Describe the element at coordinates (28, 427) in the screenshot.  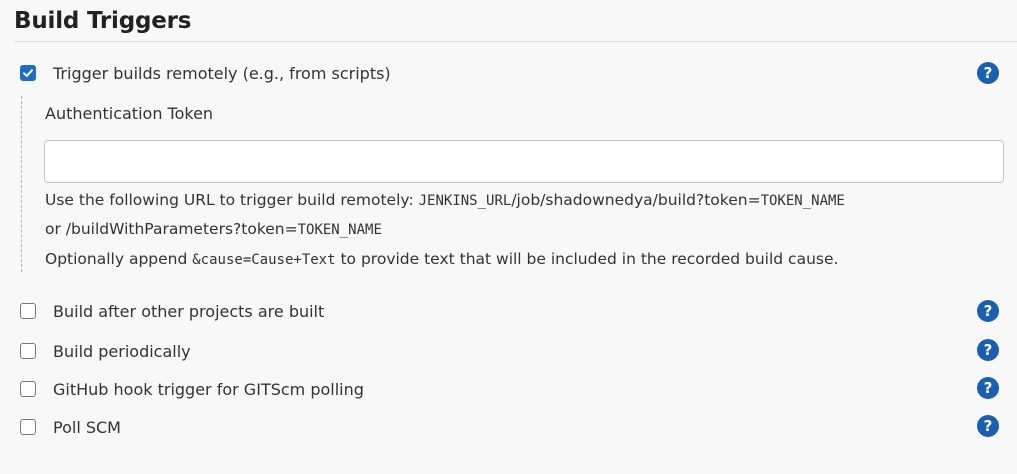
I see `trigger-checkbox-poll-scm` at that location.